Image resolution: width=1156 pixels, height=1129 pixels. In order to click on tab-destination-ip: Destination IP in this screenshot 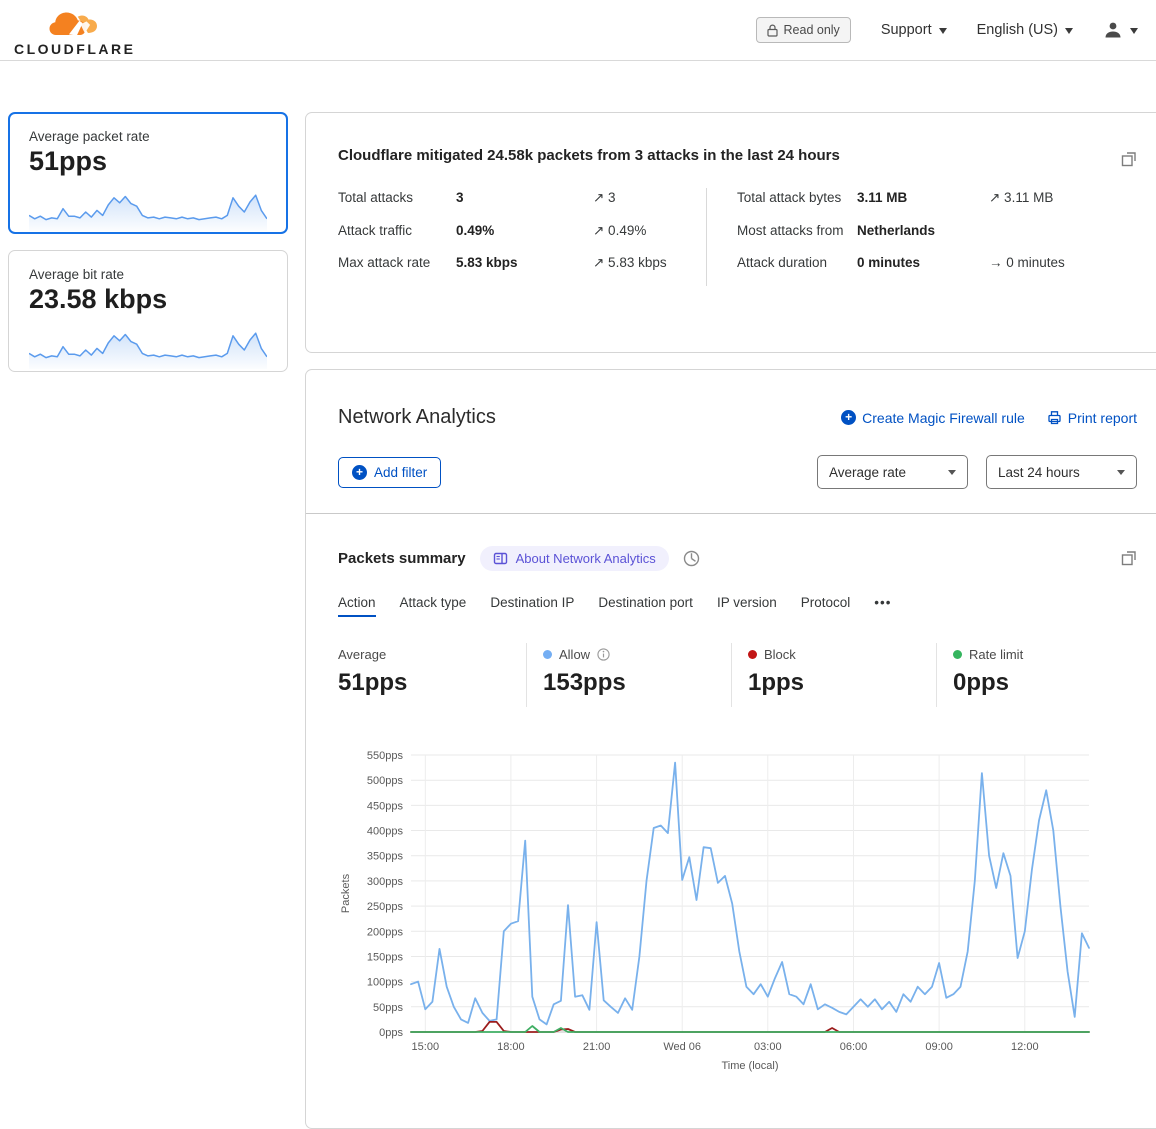, I will do `click(532, 606)`.